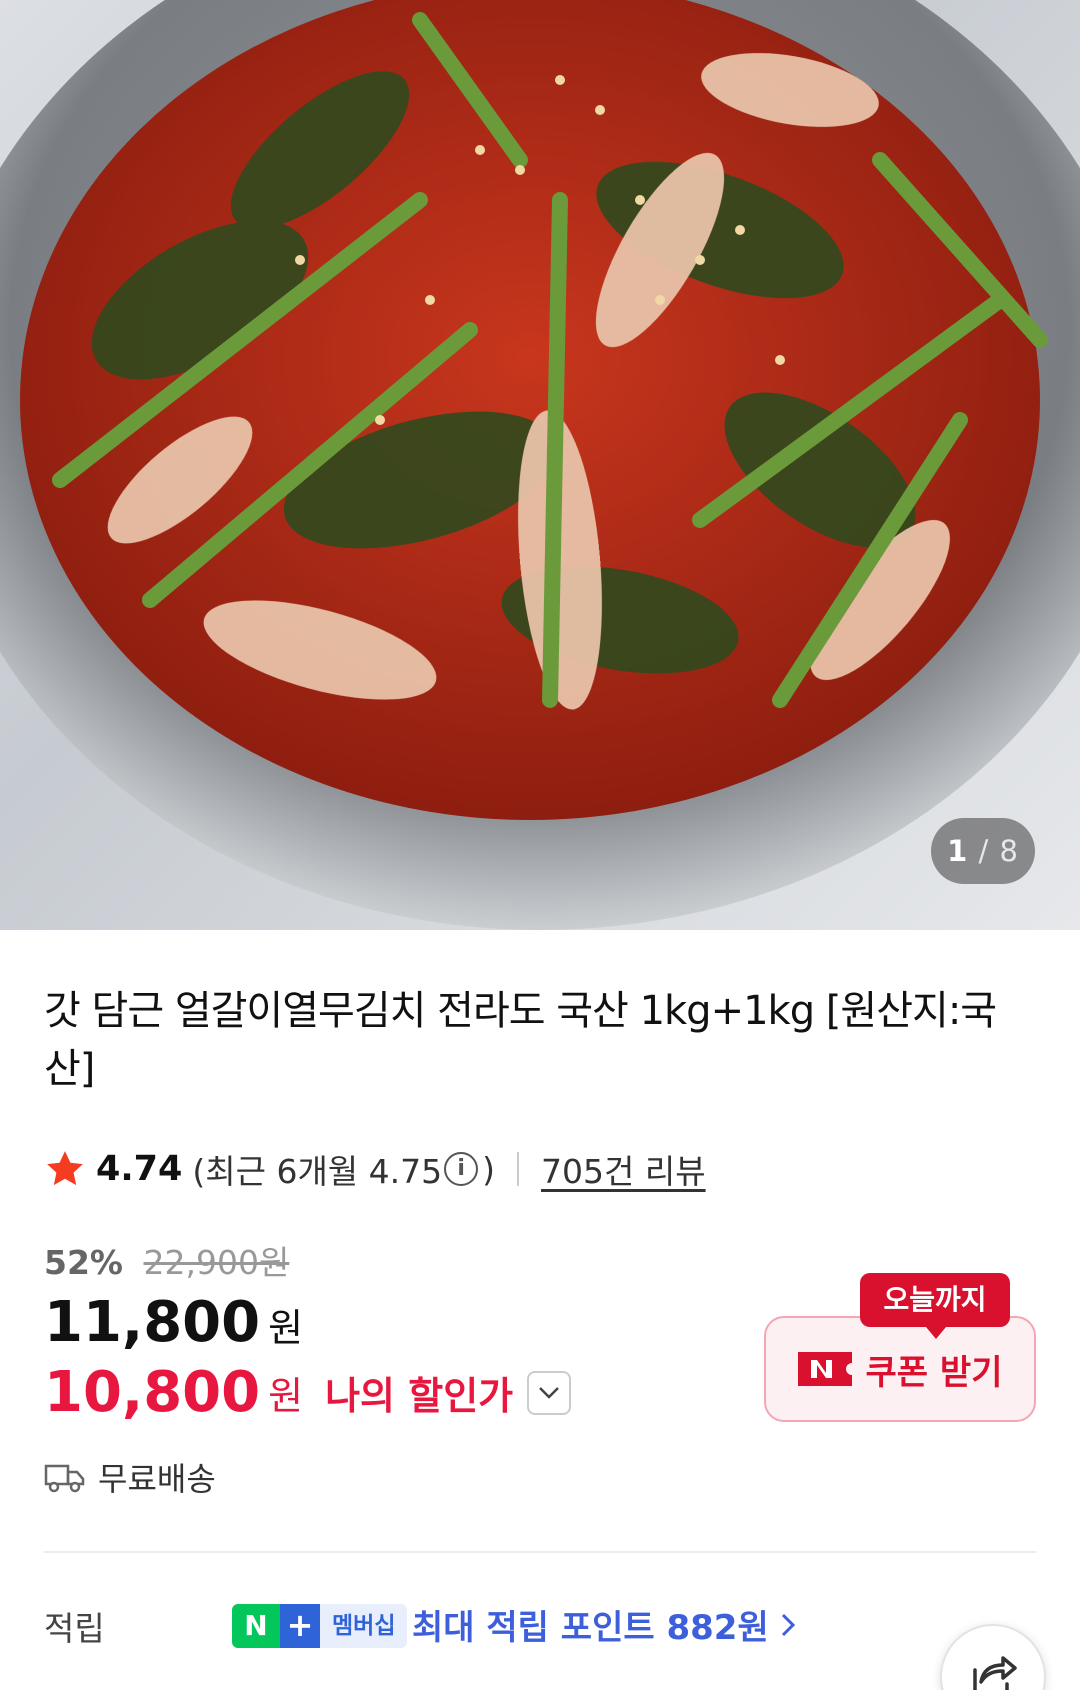 The image size is (1080, 1690). Describe the element at coordinates (317, 1171) in the screenshot. I see `recent-rating: (최근 6개월 4.75` at that location.